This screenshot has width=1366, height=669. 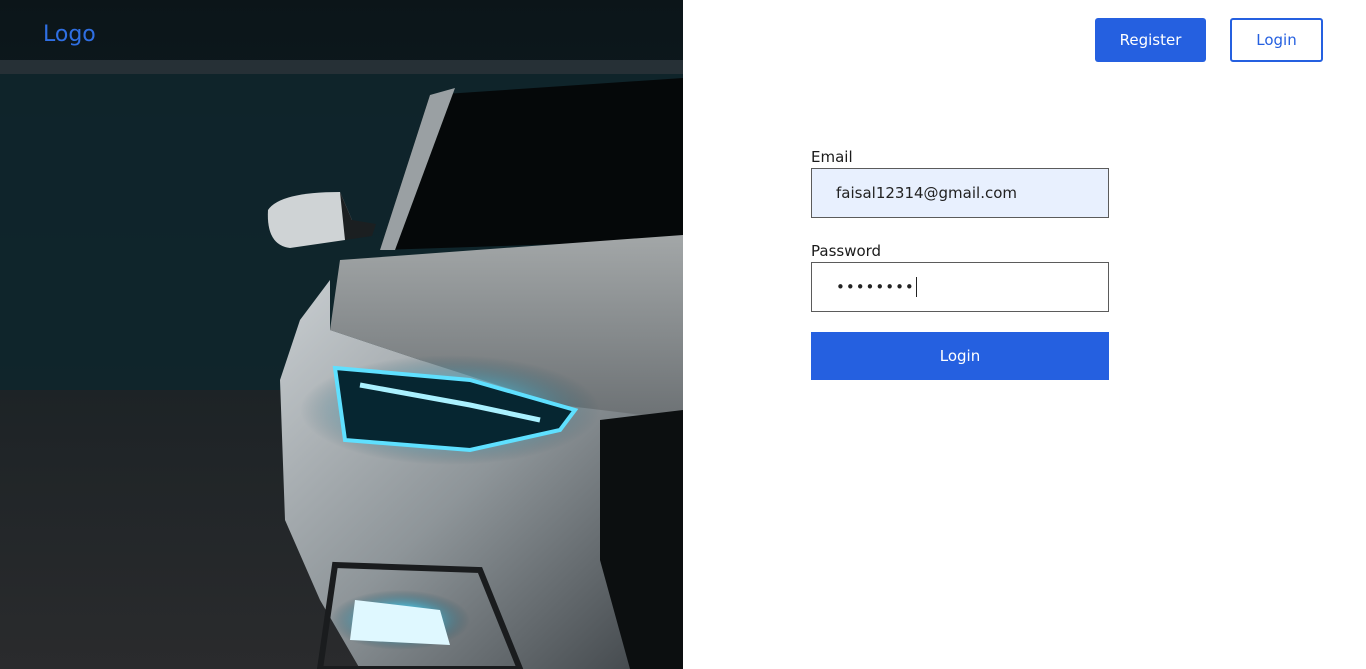 What do you see at coordinates (1150, 40) in the screenshot?
I see `register-button: Register` at bounding box center [1150, 40].